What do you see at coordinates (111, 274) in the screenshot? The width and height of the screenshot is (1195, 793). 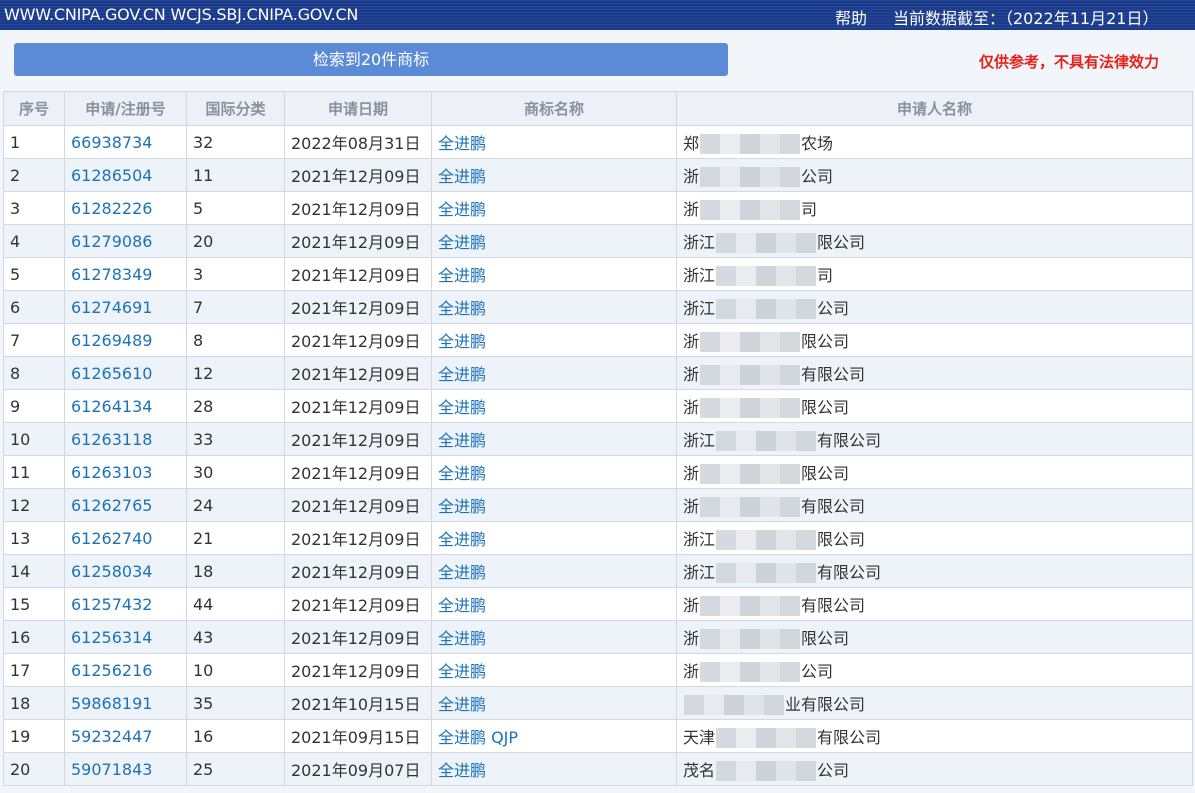 I see `reg-no-link: 61278349` at bounding box center [111, 274].